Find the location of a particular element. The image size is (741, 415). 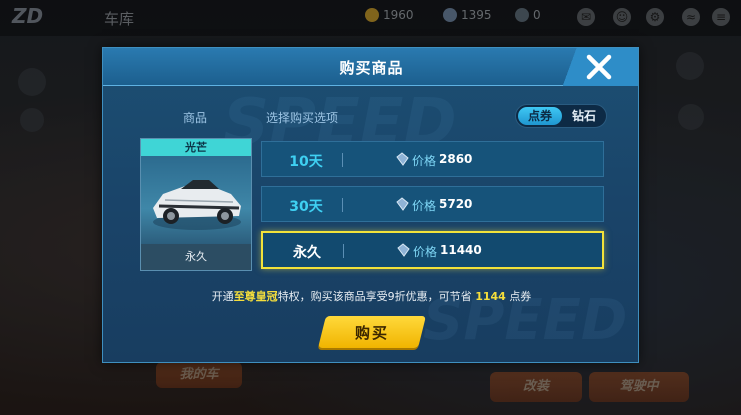

option-duration: 30天 is located at coordinates (306, 207).